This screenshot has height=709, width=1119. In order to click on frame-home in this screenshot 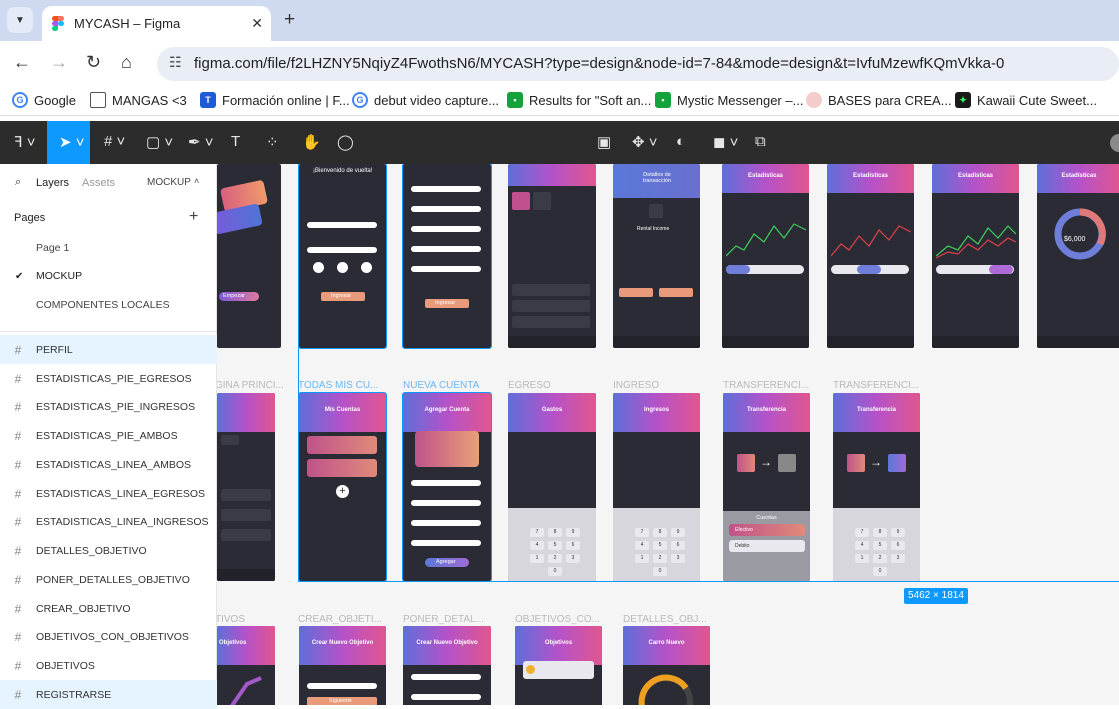, I will do `click(552, 256)`.